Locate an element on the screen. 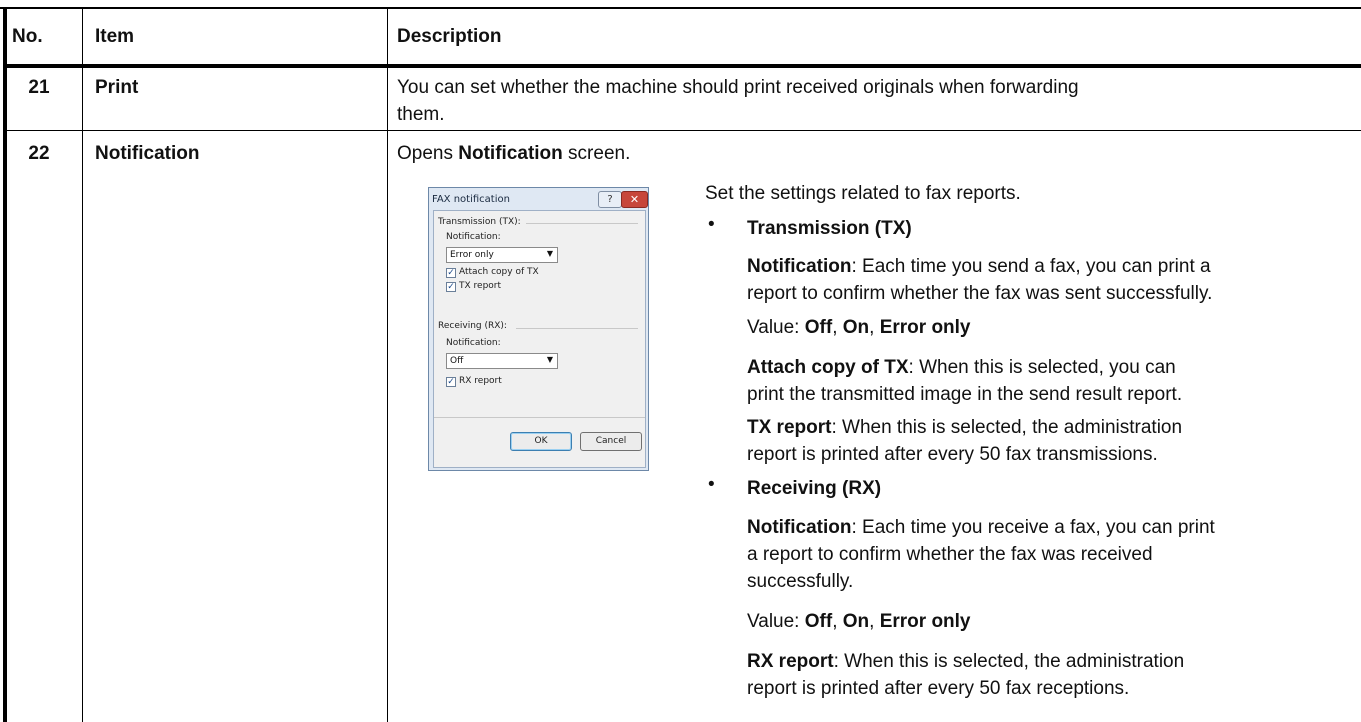 Image resolution: width=1361 pixels, height=722 pixels. rx-group-line is located at coordinates (577, 328).